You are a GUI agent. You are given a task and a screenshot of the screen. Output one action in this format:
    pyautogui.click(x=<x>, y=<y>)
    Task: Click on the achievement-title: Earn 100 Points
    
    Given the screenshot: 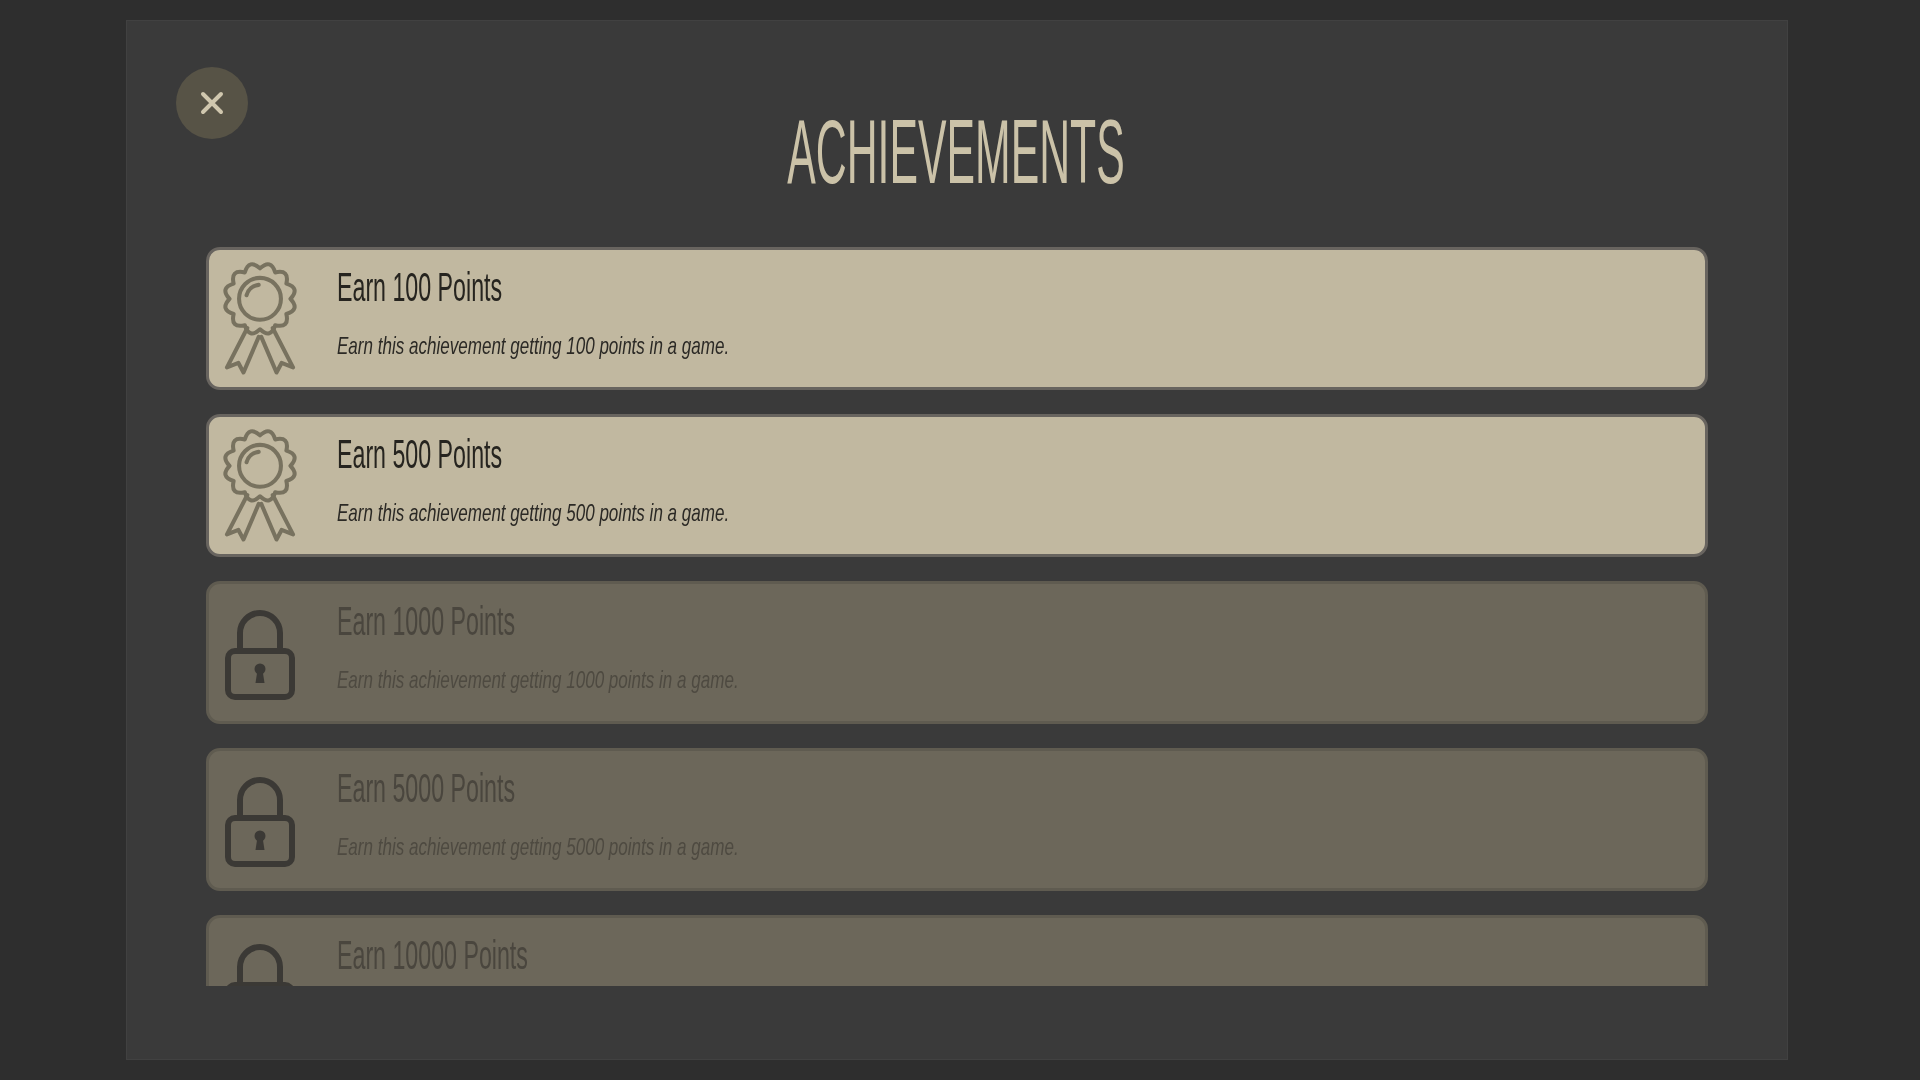 What is the action you would take?
    pyautogui.click(x=420, y=287)
    